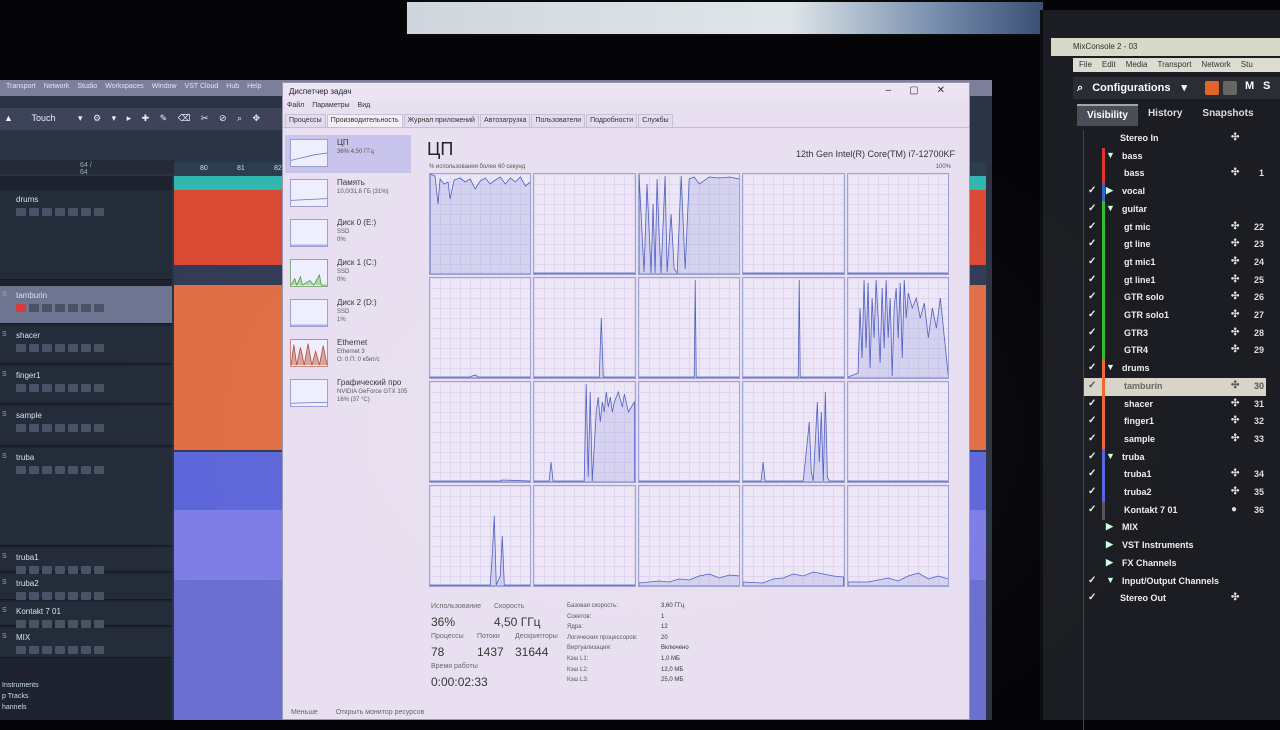 This screenshot has width=1280, height=730. I want to click on daw-menu-item: Window, so click(164, 86).